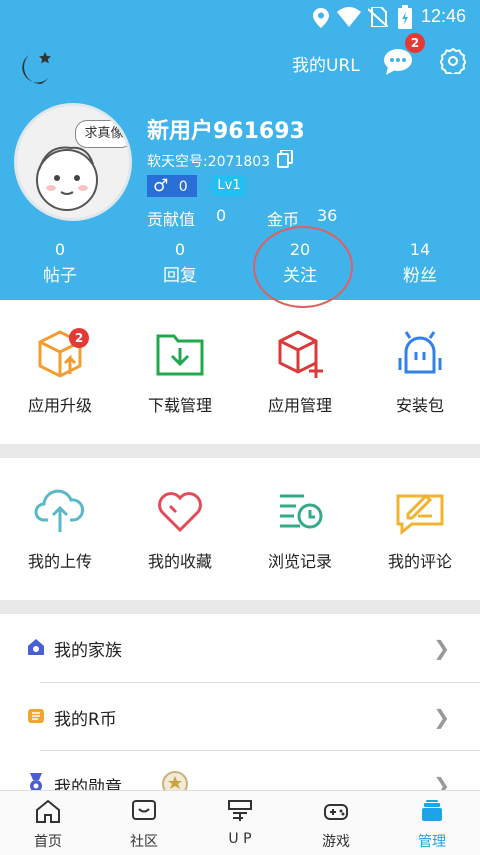 The height and width of the screenshot is (855, 480). Describe the element at coordinates (36, 647) in the screenshot. I see `family-icon` at that location.